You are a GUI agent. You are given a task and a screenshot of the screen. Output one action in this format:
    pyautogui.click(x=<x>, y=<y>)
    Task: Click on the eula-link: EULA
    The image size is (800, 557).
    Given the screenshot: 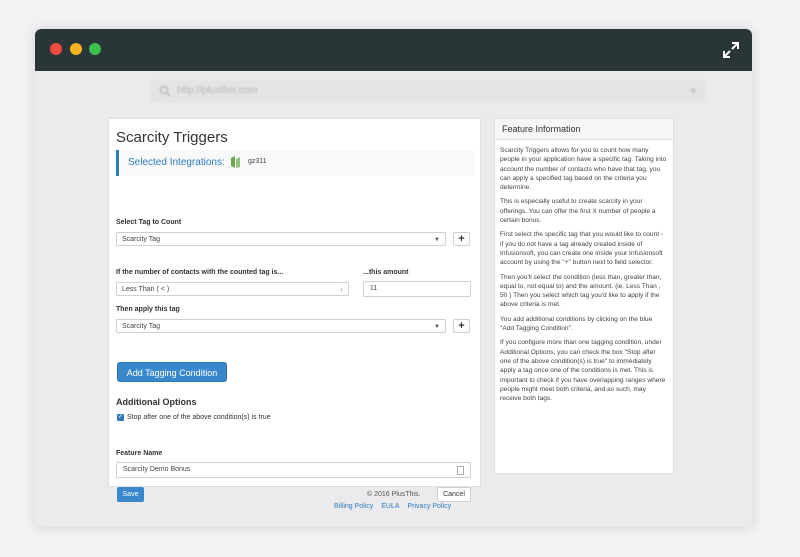 What is the action you would take?
    pyautogui.click(x=390, y=506)
    